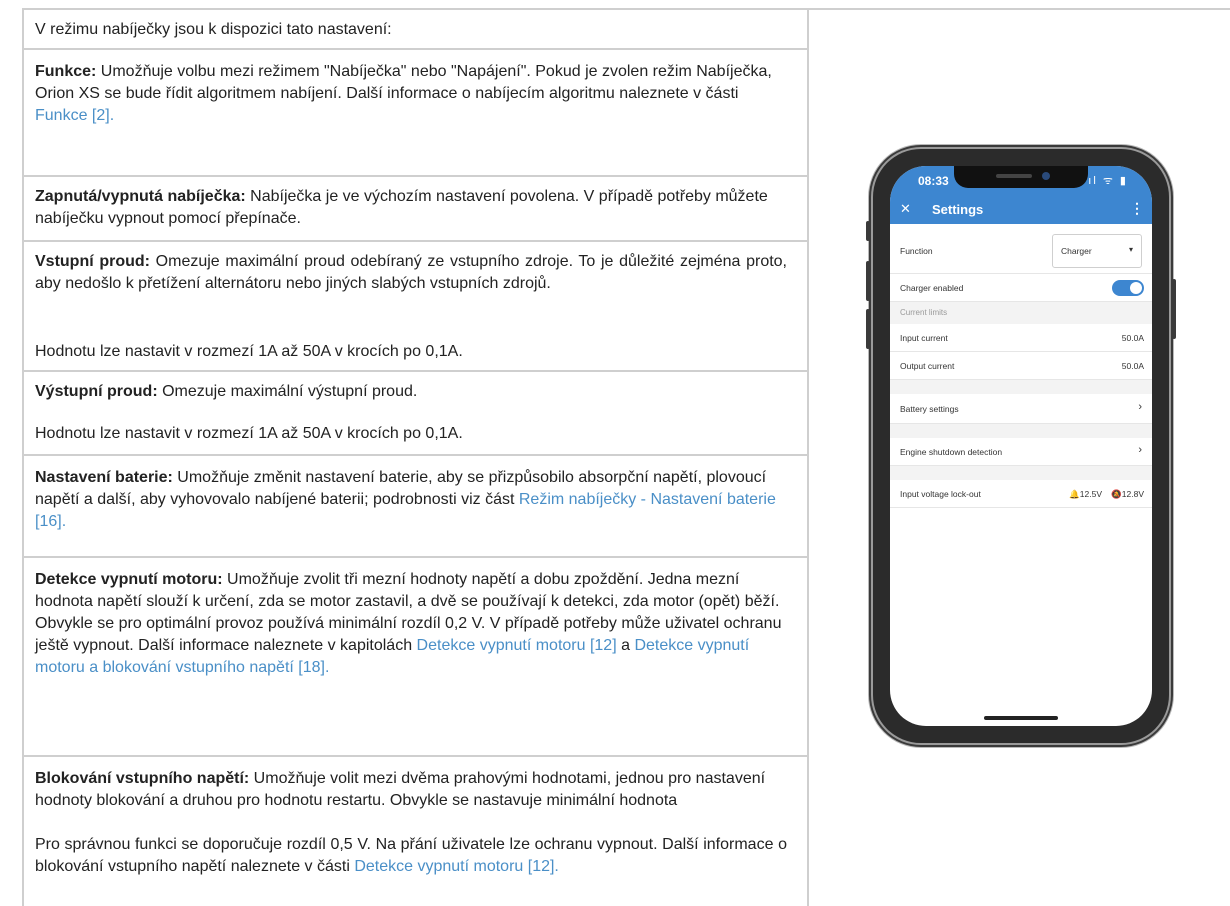  I want to click on engine-shutdown-link-1: Detekce vypnutí motoru [12], so click(517, 645).